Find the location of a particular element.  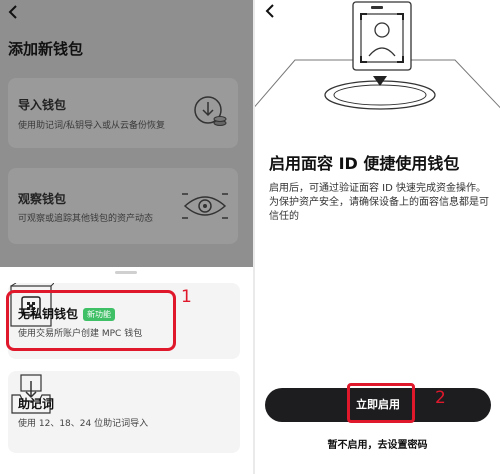

page-title: 启用面容 ID 便捷使用钱包 is located at coordinates (364, 163).